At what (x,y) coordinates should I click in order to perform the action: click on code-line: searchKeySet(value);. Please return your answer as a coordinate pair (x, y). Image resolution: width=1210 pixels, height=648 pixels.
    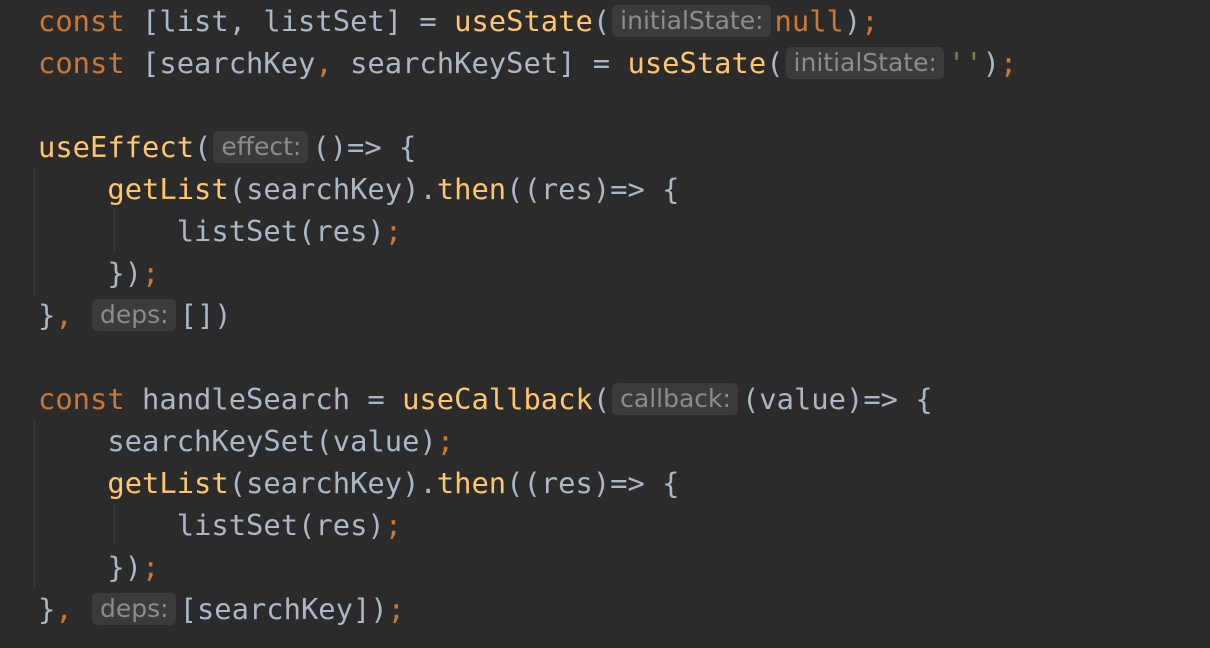
    Looking at the image, I should click on (624, 441).